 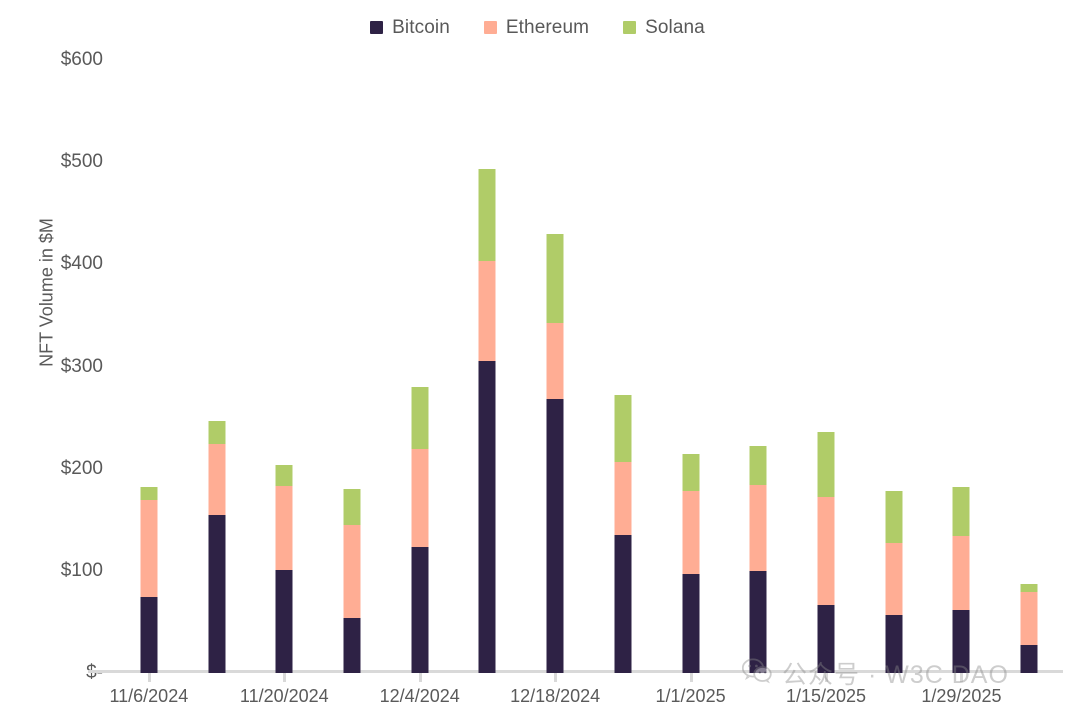 I want to click on y-axis-tick-label: $200, so click(x=81, y=468).